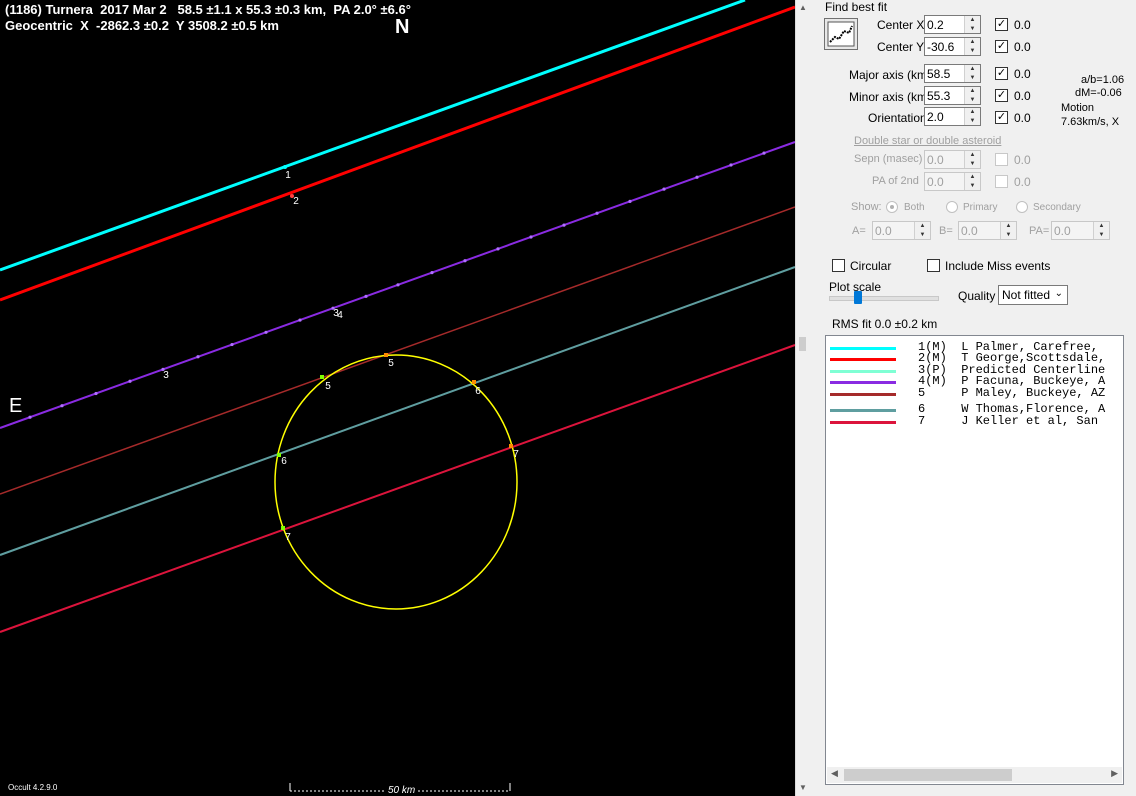 Image resolution: width=1136 pixels, height=796 pixels. I want to click on major-axis-value, so click(944, 73).